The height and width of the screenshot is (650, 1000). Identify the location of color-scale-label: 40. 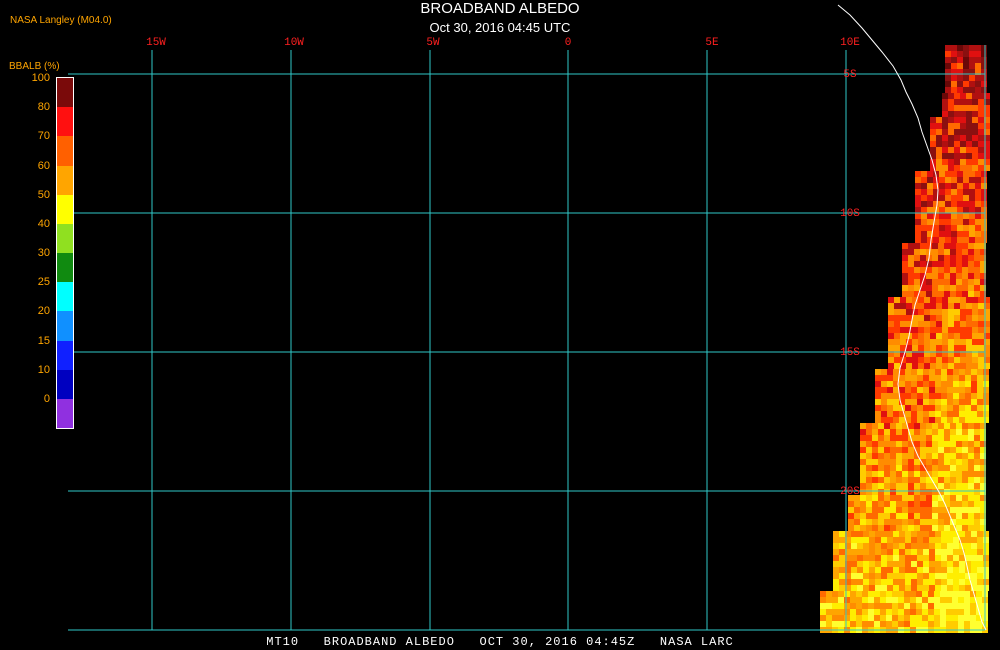
(43, 223).